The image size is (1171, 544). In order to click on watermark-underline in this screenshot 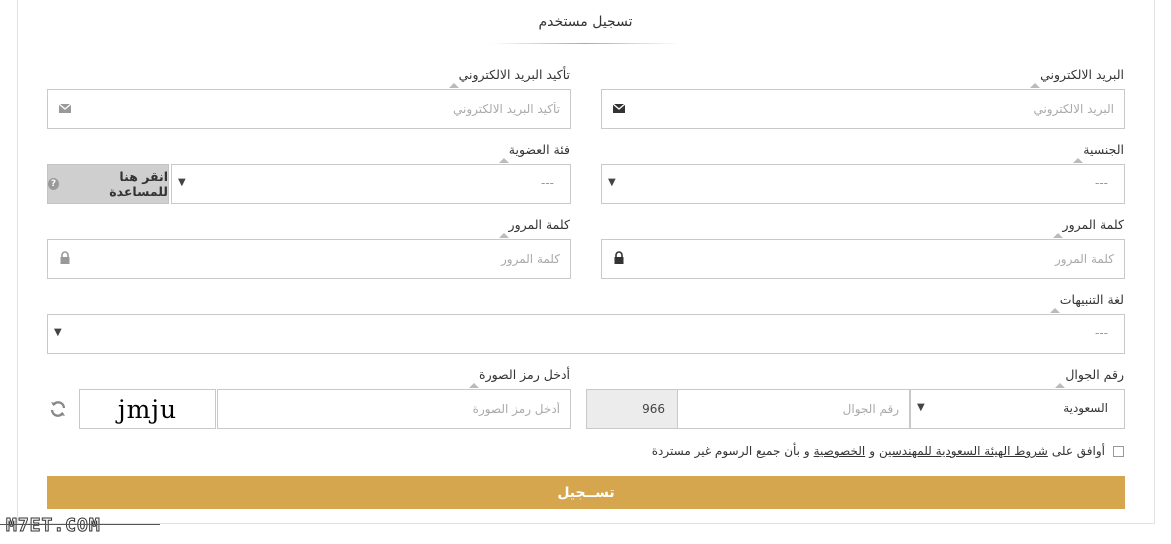, I will do `click(80, 524)`.